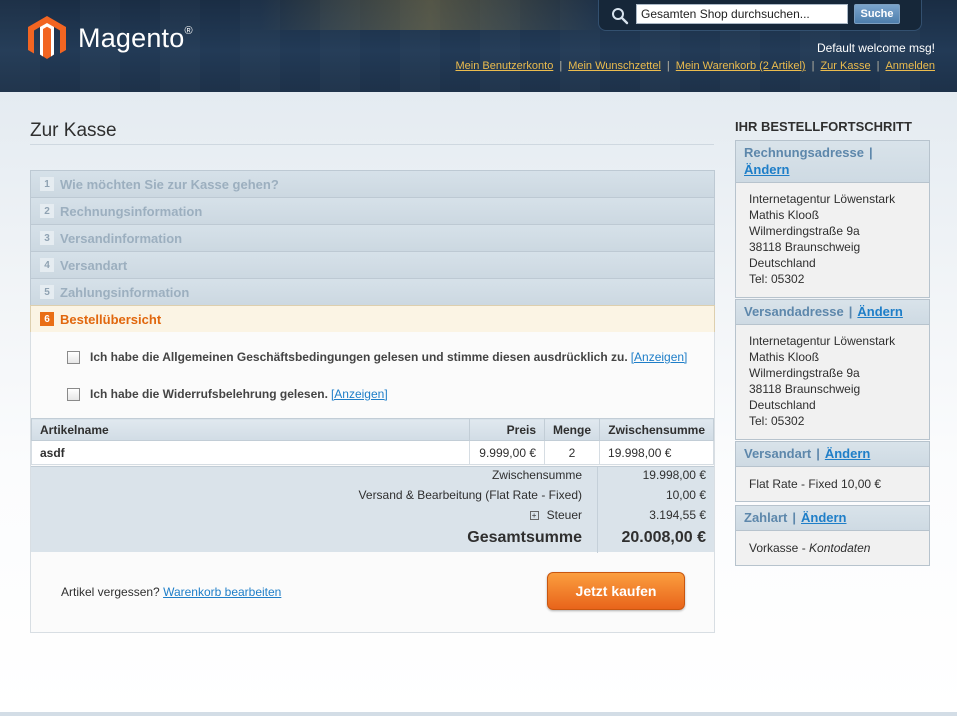  I want to click on col-subtotal: Zwischensumme, so click(656, 429).